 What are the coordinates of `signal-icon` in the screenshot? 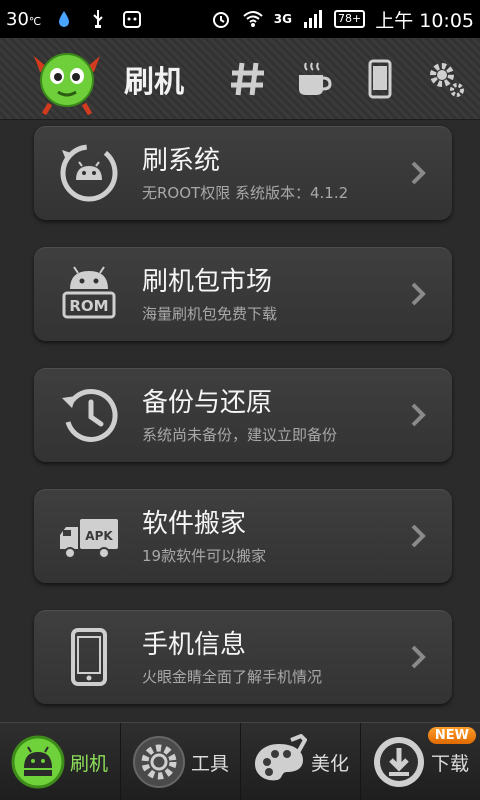 It's located at (312, 19).